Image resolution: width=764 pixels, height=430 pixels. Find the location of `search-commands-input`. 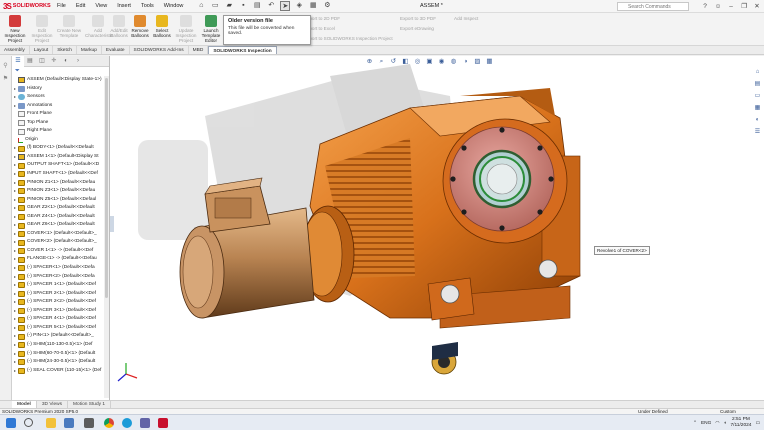

search-commands-input is located at coordinates (653, 6).